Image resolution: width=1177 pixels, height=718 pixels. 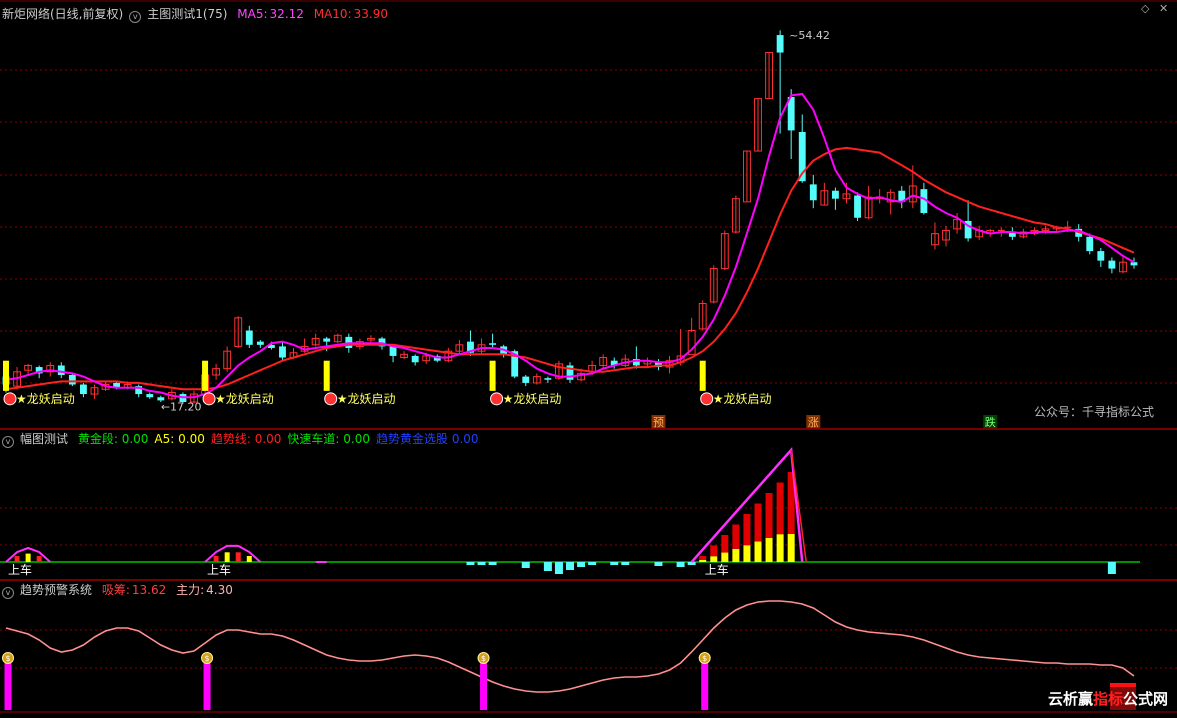 I want to click on logo-part-c: 公式网, so click(x=1145, y=699).